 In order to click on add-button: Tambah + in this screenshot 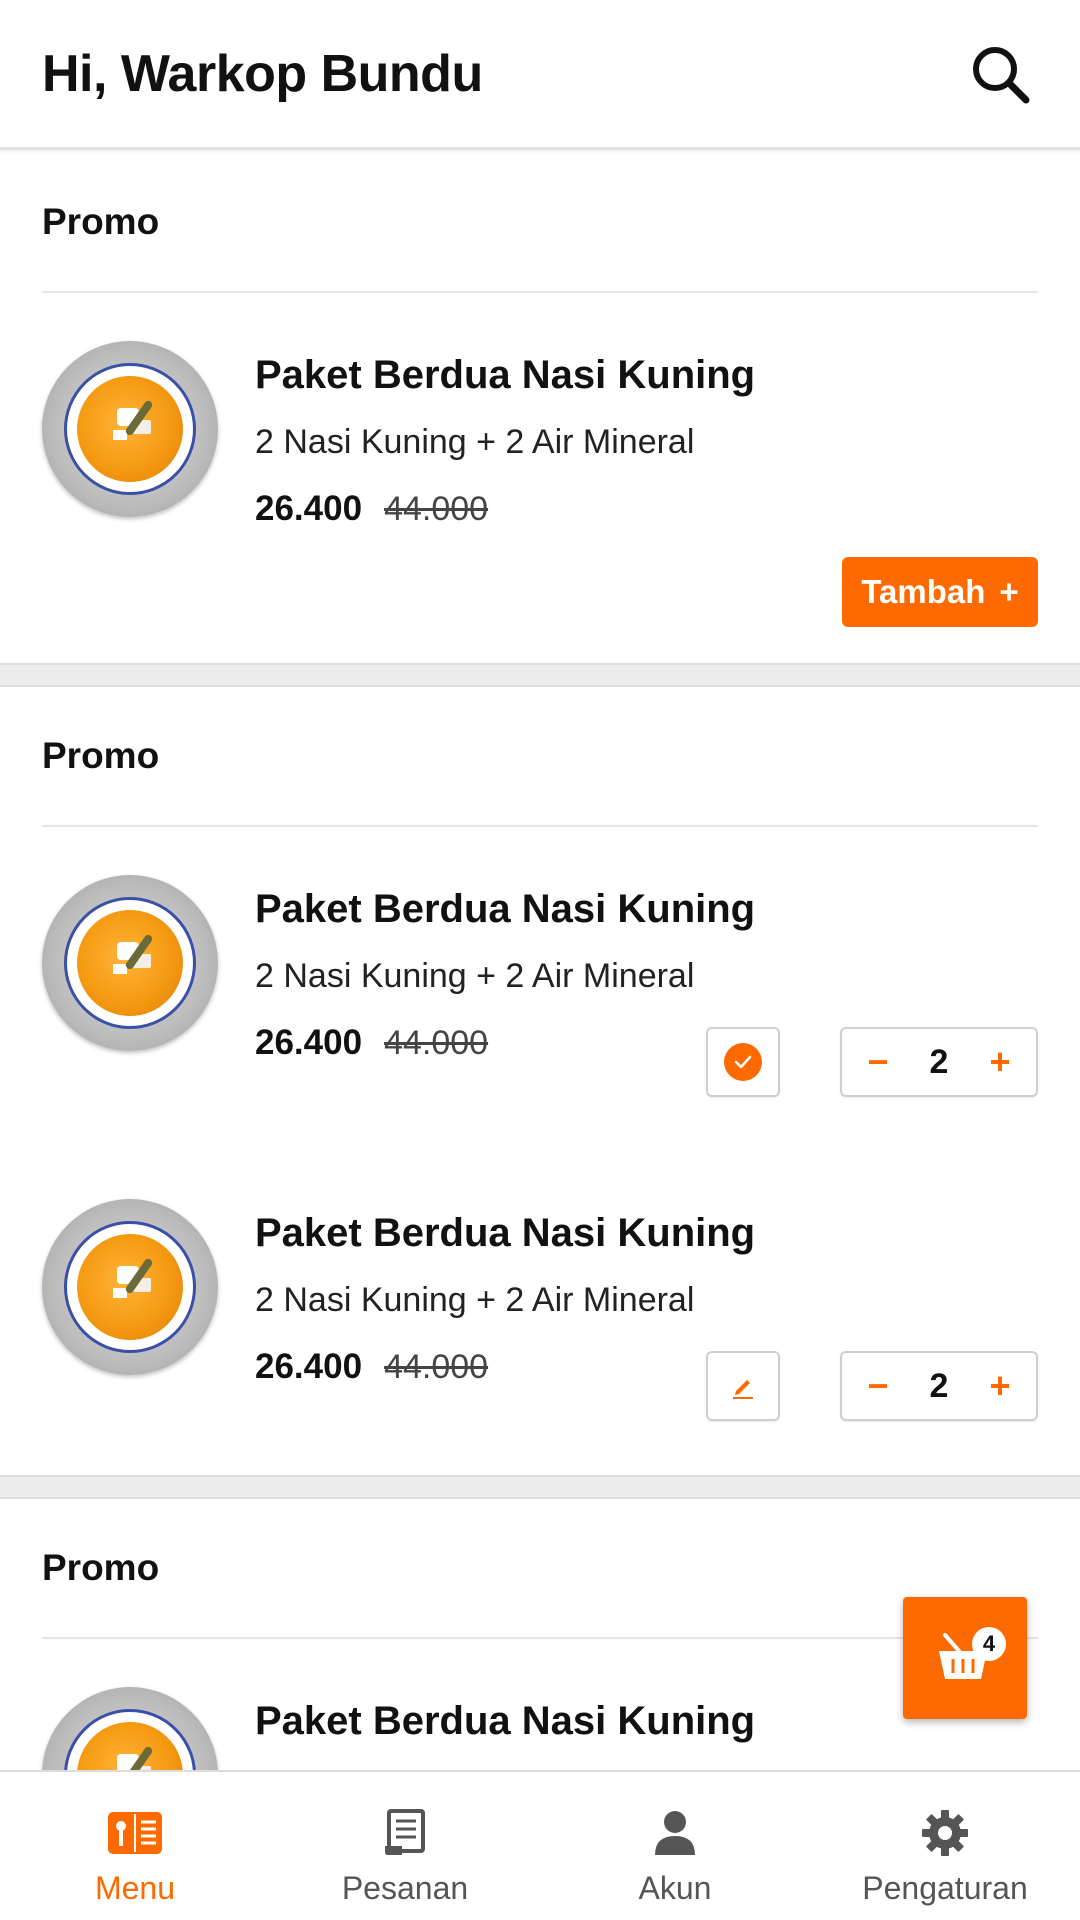, I will do `click(940, 592)`.